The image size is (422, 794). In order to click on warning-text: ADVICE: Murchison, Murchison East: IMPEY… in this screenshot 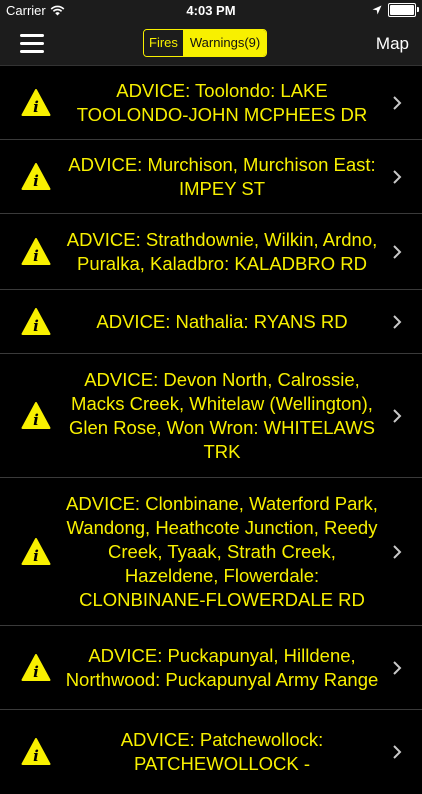, I will do `click(222, 176)`.